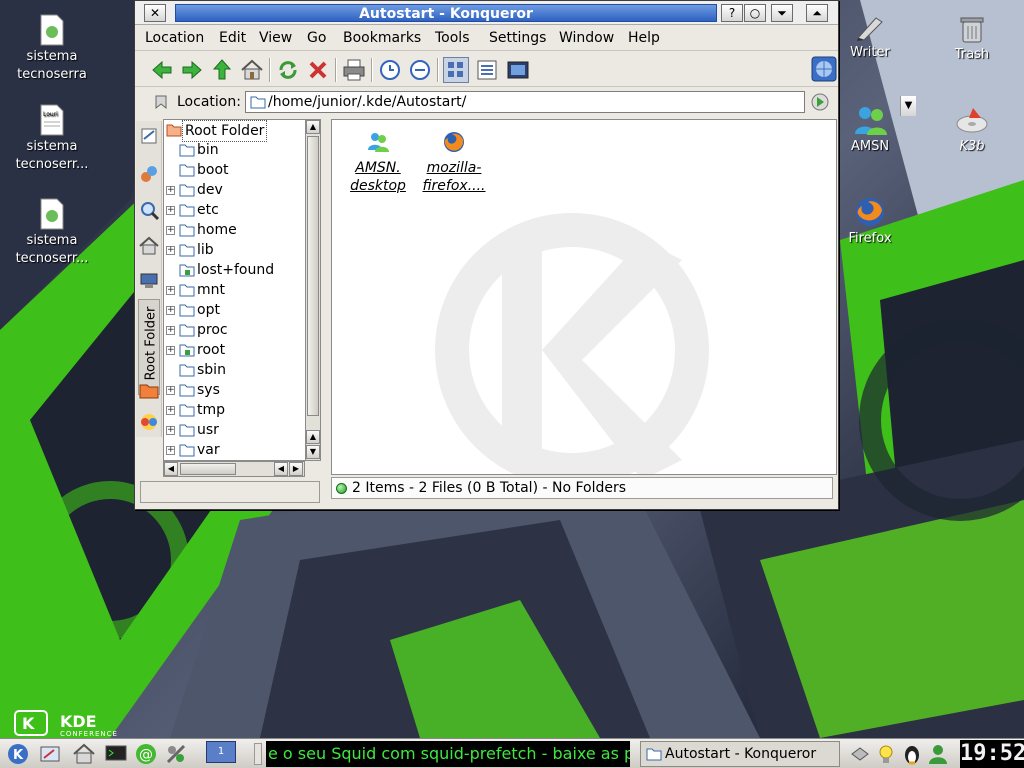  What do you see at coordinates (258, 754) in the screenshot?
I see `applet-handle` at bounding box center [258, 754].